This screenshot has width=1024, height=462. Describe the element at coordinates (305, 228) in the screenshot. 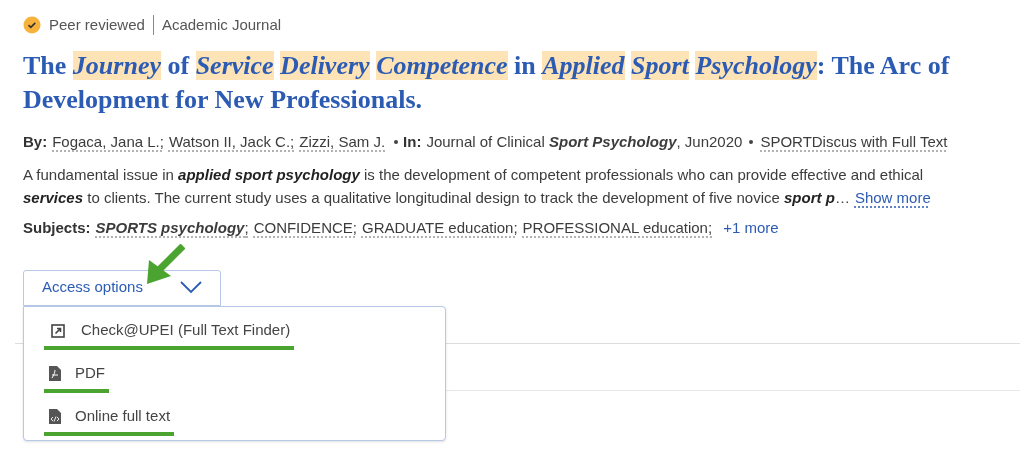

I see `subject-link: CONFIDENCE;` at that location.